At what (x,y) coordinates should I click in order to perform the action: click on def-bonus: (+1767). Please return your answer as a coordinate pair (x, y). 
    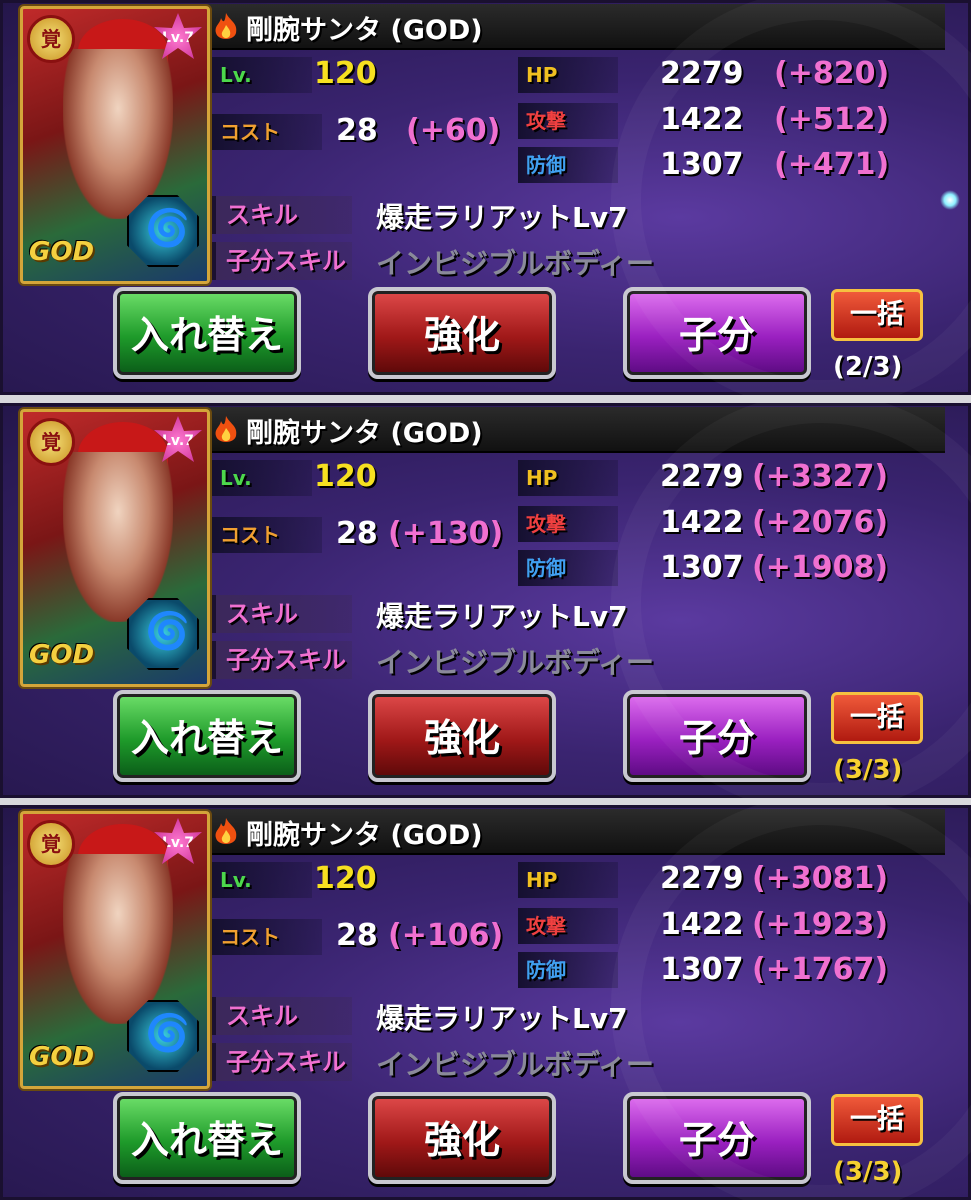
    Looking at the image, I should click on (820, 969).